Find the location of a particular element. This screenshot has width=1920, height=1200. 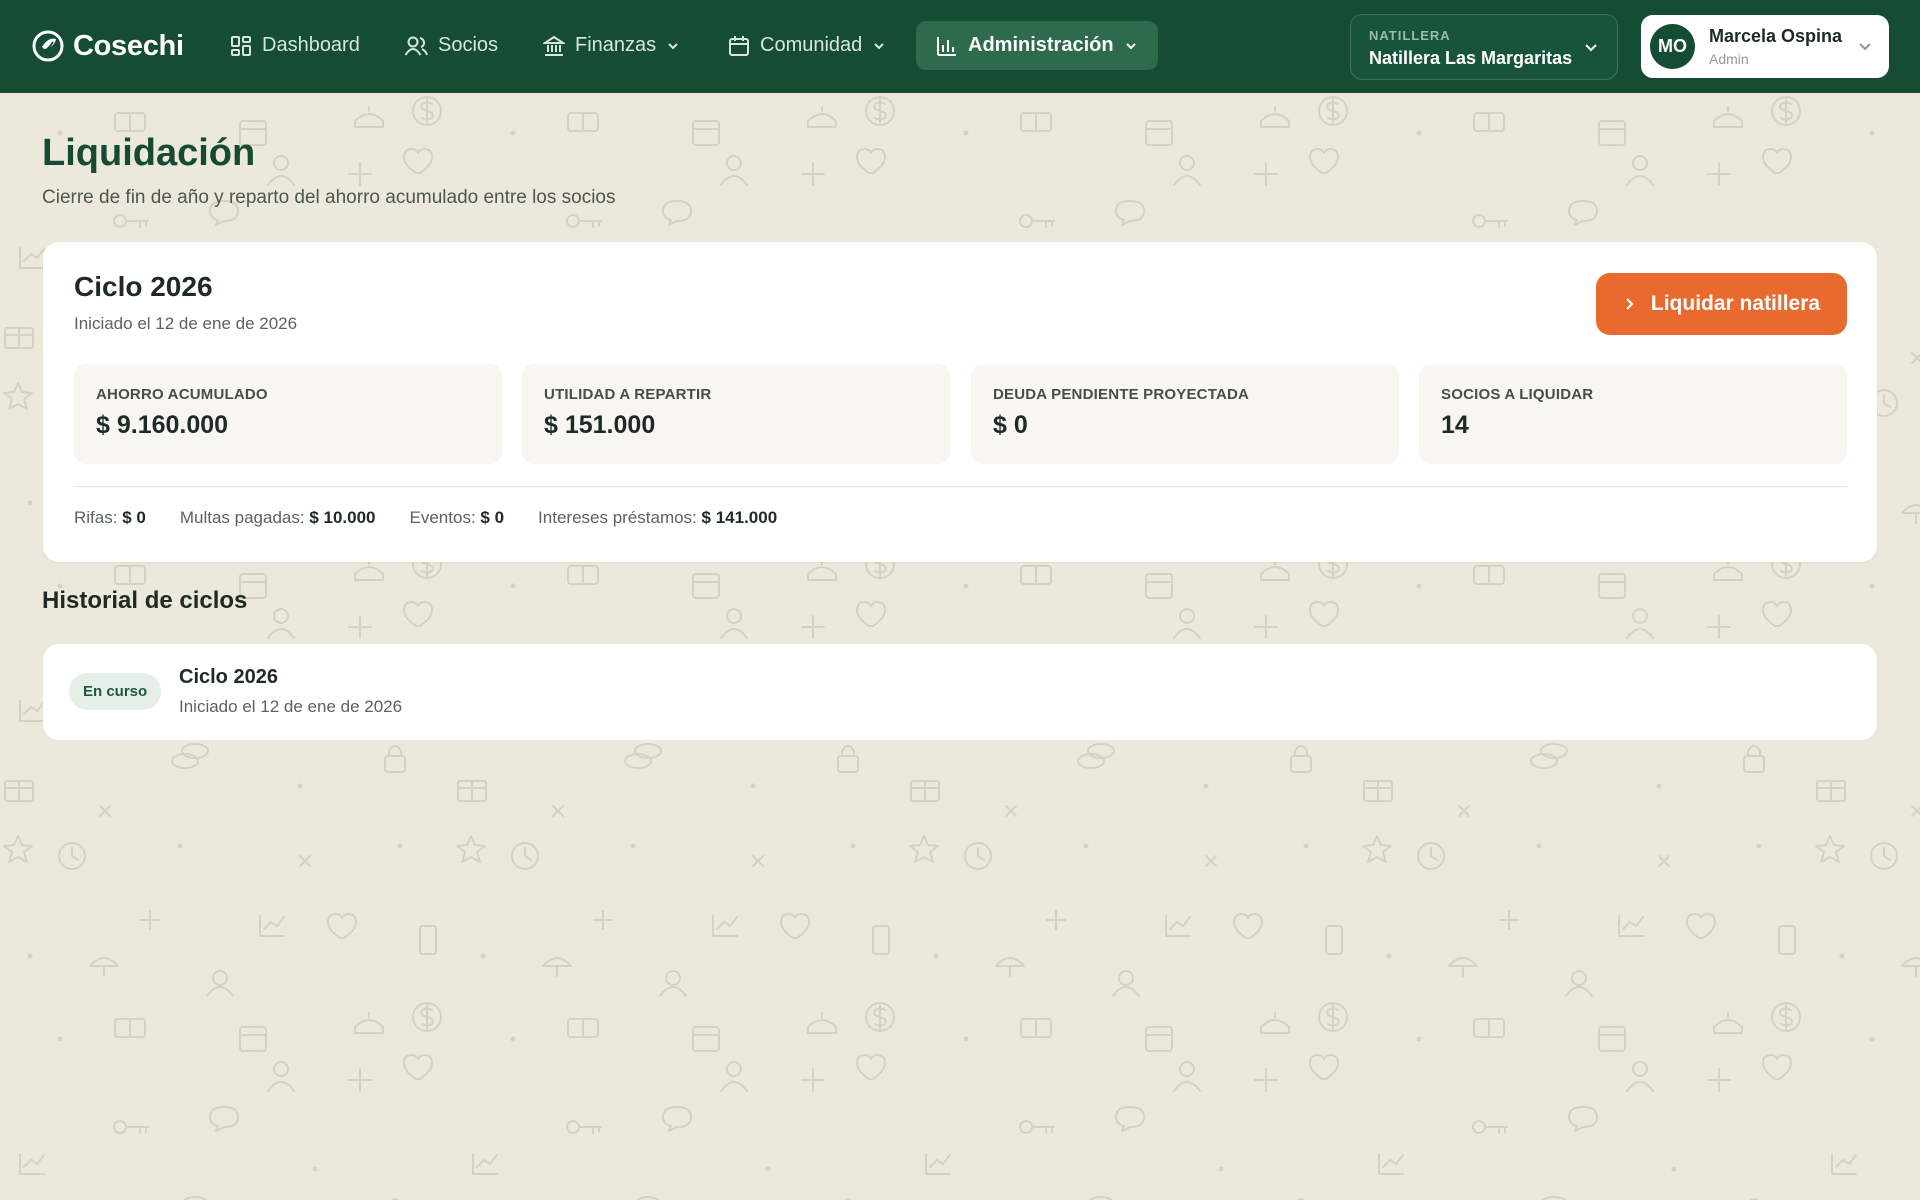

breakdown-label: Intereses préstamos: is located at coordinates (617, 517).